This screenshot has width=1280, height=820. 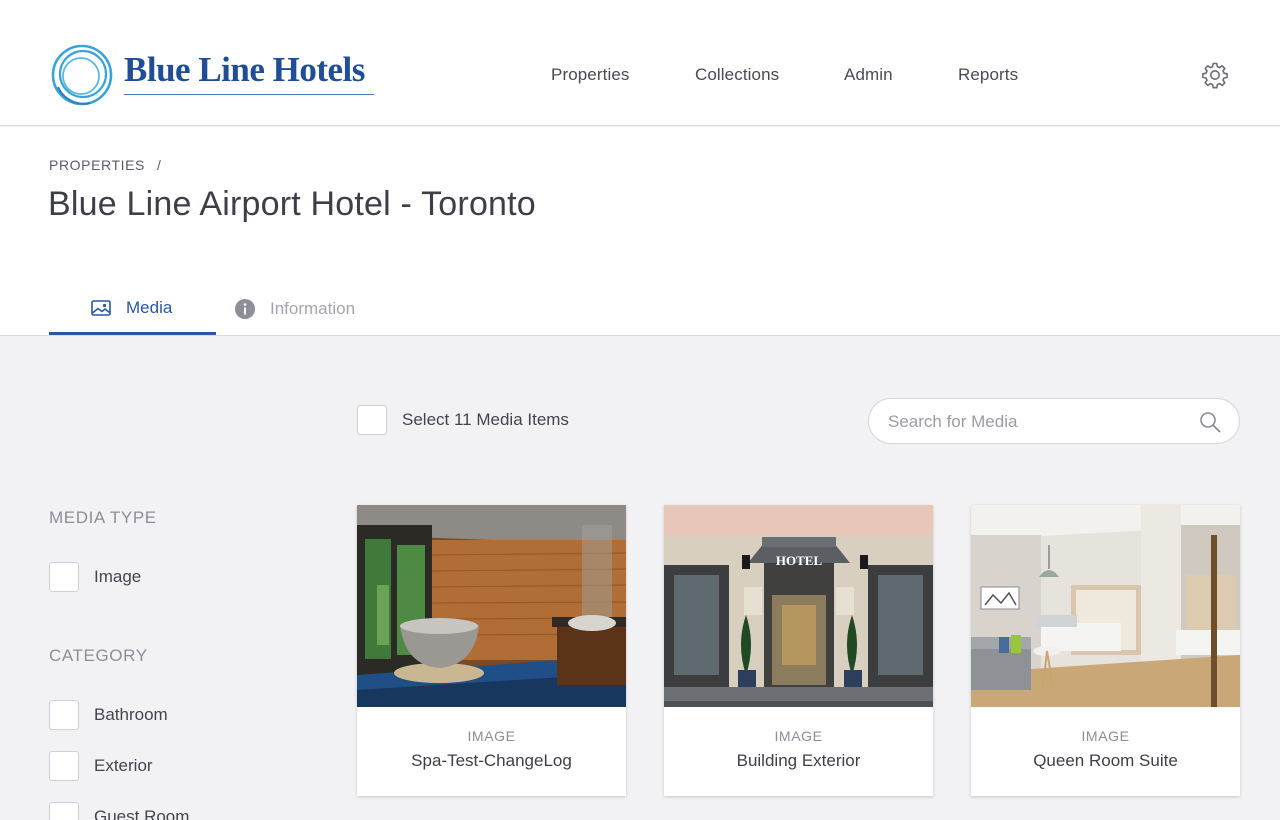 I want to click on media-card: IMAGE Spa-Test-ChangeLog, so click(x=491, y=650).